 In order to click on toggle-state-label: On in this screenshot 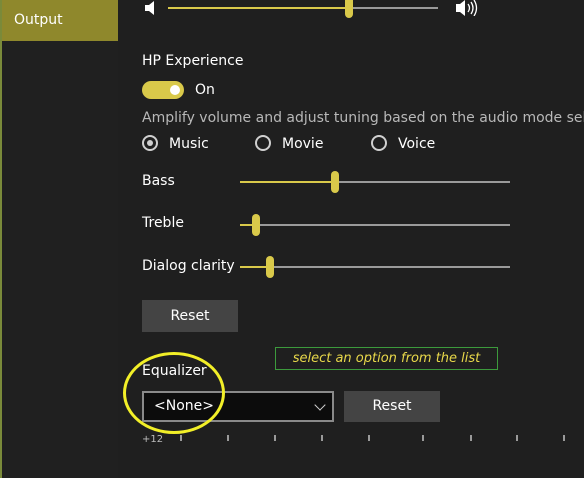, I will do `click(205, 90)`.